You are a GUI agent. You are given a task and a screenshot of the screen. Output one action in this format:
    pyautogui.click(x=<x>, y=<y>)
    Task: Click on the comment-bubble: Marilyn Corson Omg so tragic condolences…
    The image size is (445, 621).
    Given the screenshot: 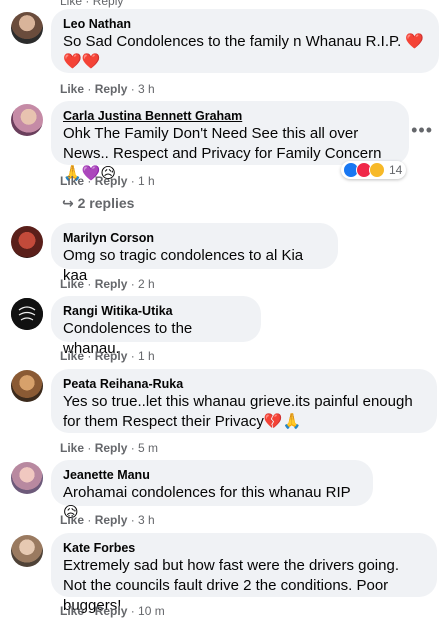 What is the action you would take?
    pyautogui.click(x=194, y=253)
    